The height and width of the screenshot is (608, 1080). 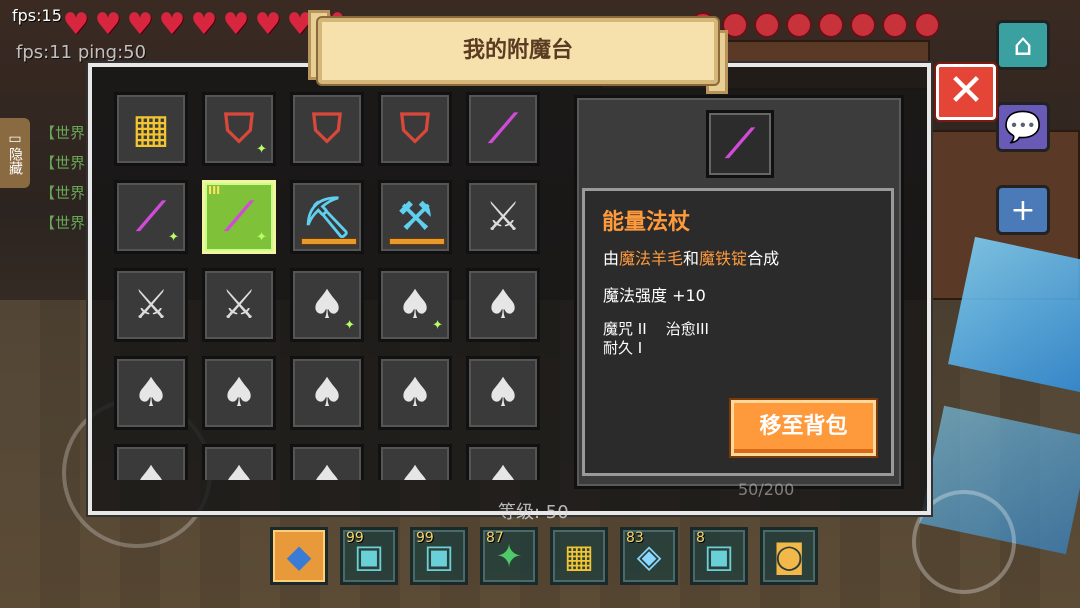 I want to click on speech-bubble-icon: 💬, so click(x=1023, y=127).